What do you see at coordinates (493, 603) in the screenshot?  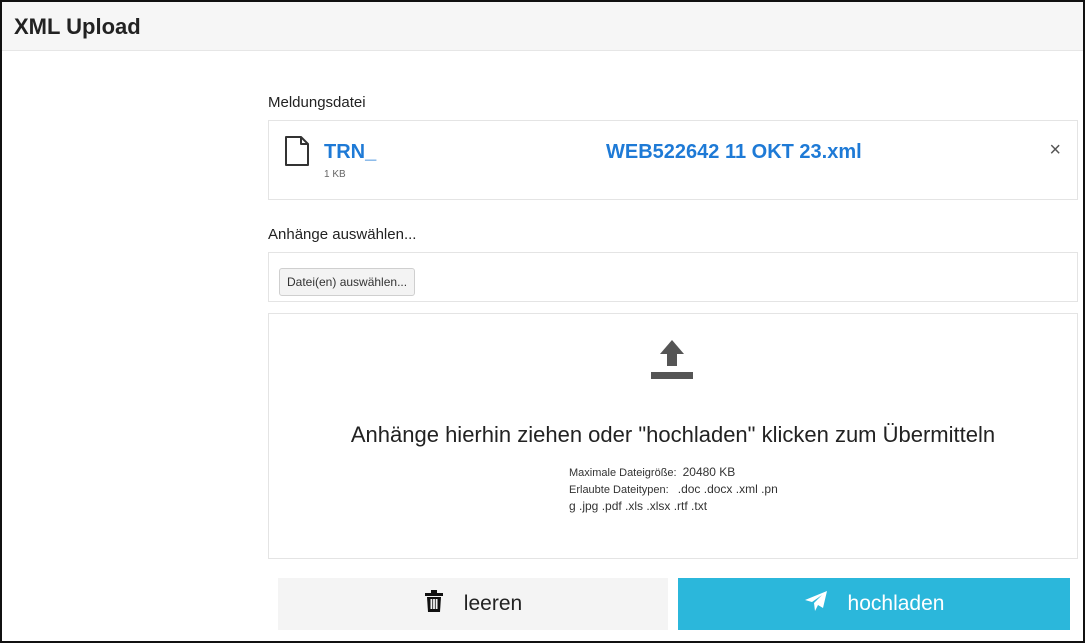 I see `clear-button-label: leeren` at bounding box center [493, 603].